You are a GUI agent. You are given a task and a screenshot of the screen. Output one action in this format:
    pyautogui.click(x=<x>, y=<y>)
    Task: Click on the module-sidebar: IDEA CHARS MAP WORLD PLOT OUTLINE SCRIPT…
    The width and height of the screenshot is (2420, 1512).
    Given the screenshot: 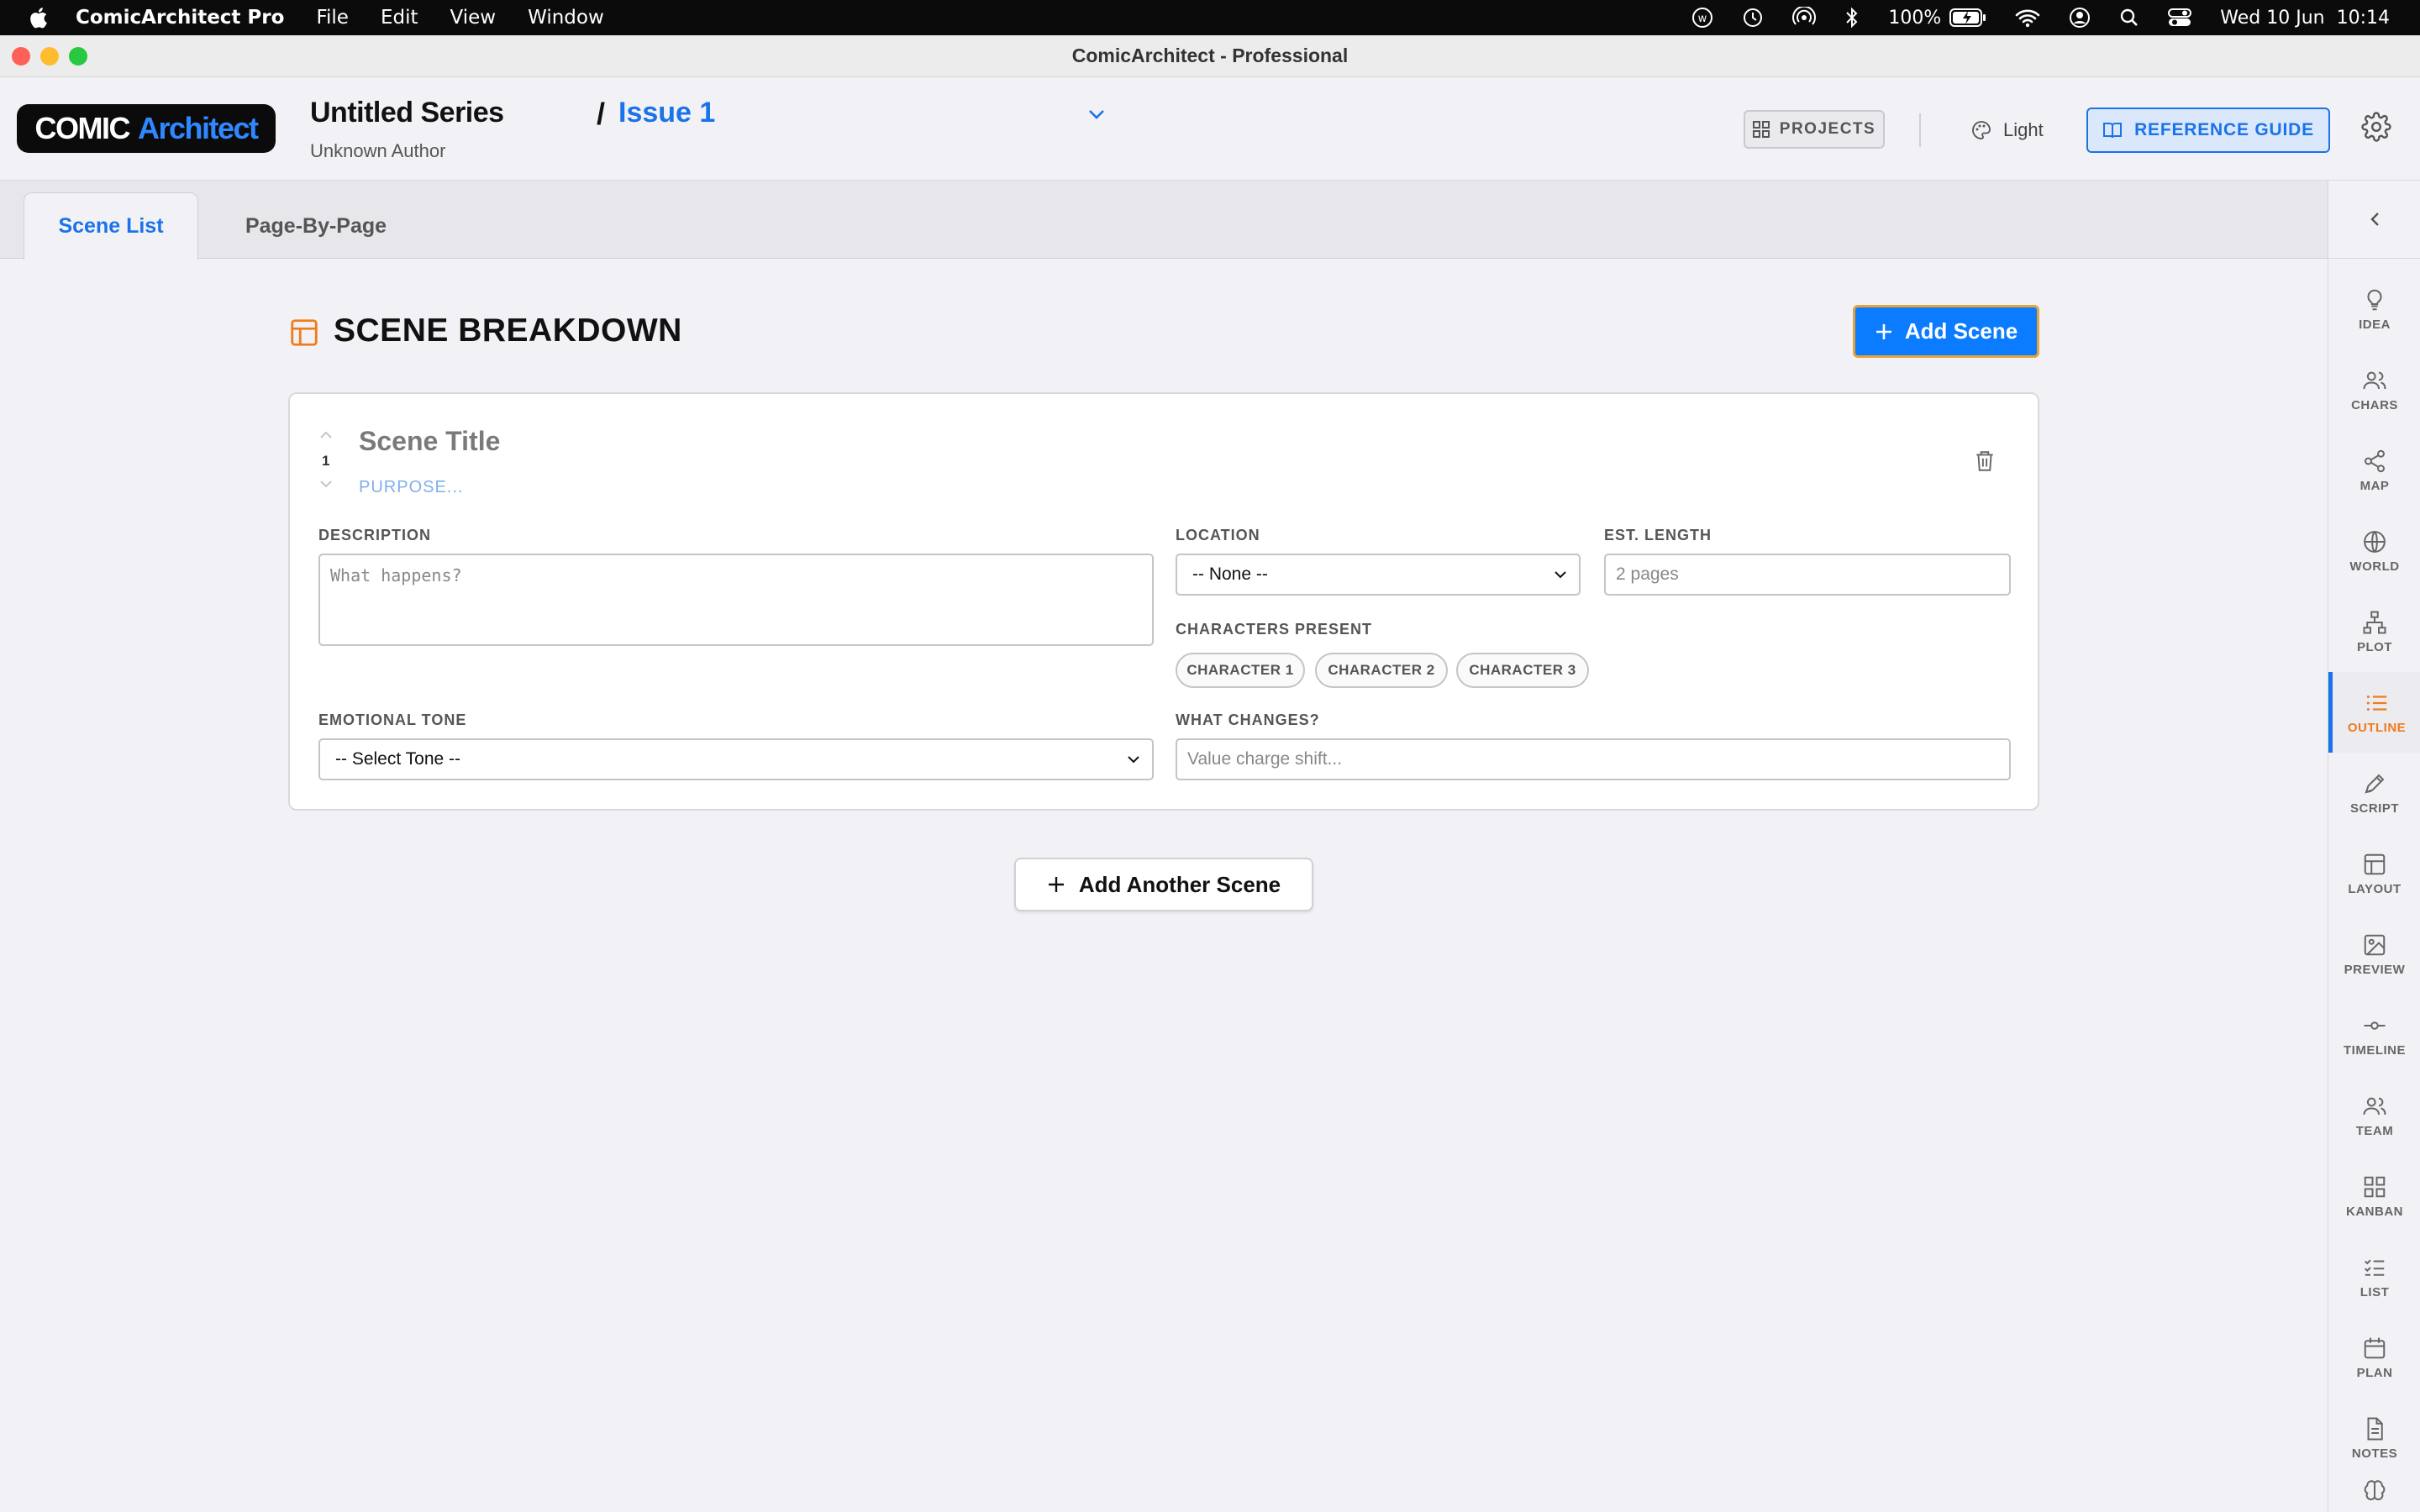 What is the action you would take?
    pyautogui.click(x=2374, y=846)
    